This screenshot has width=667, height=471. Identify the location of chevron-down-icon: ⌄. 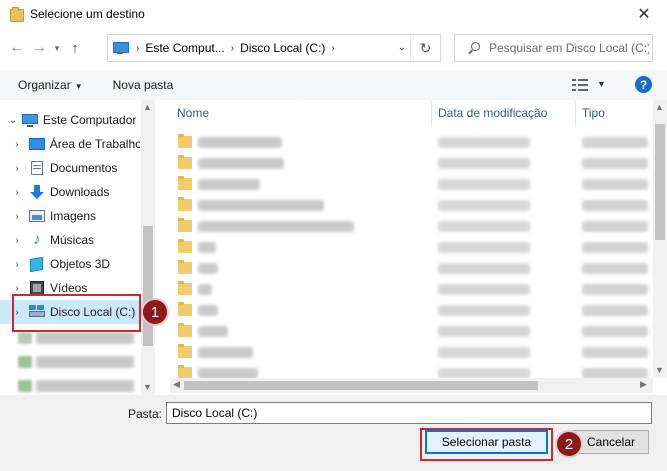
(13, 120).